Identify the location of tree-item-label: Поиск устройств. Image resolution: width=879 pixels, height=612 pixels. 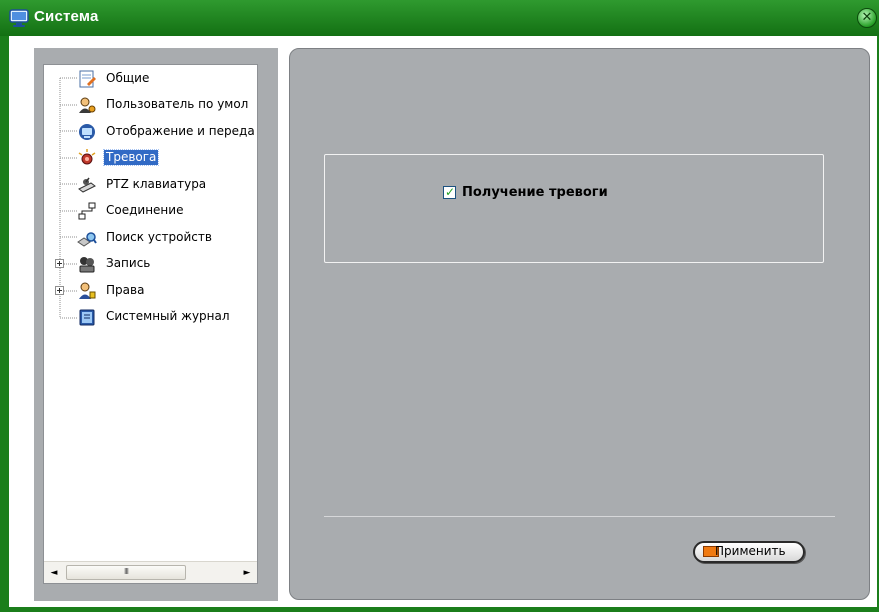
(159, 237).